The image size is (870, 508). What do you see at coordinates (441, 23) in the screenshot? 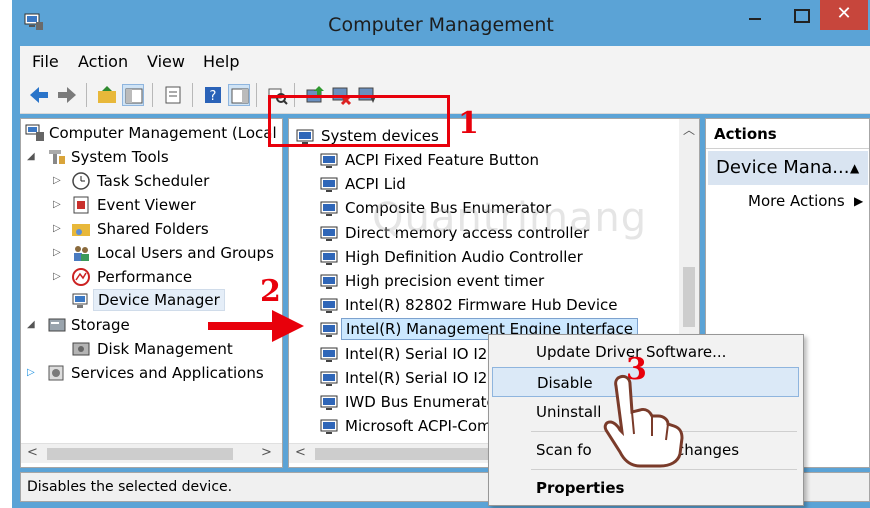
I see `title-bar: Computer Management ✕` at bounding box center [441, 23].